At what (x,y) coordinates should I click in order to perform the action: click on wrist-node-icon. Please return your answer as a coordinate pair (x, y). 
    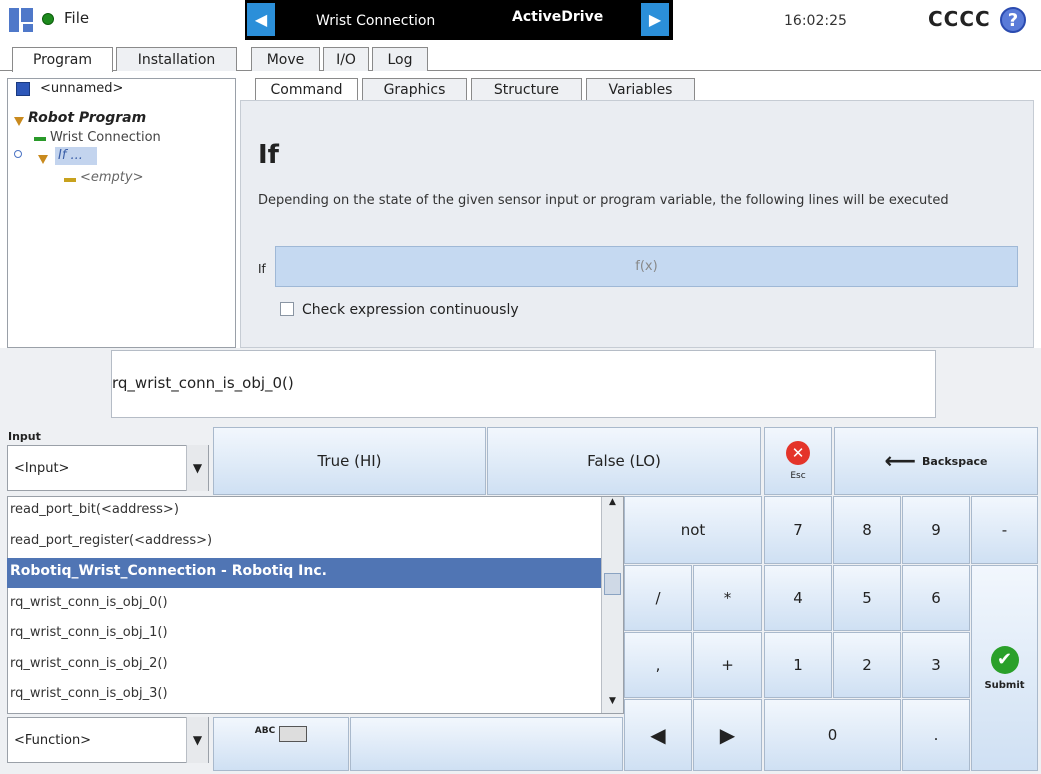
    Looking at the image, I should click on (40, 139).